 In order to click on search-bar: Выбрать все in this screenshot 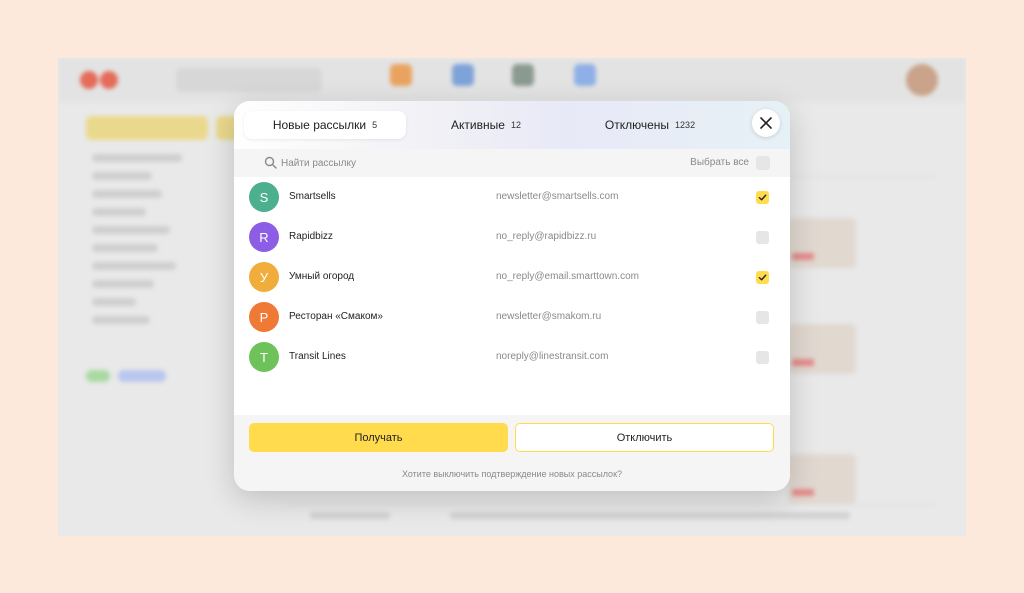, I will do `click(512, 163)`.